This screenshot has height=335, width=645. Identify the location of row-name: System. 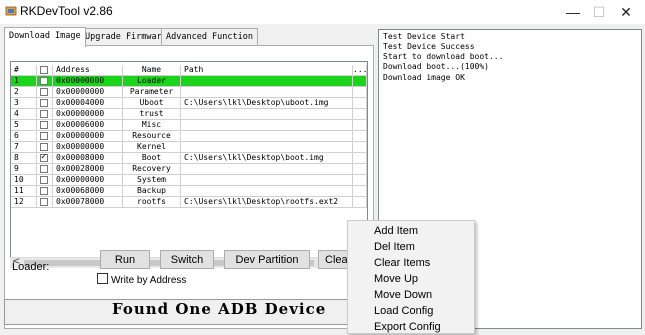
(152, 180).